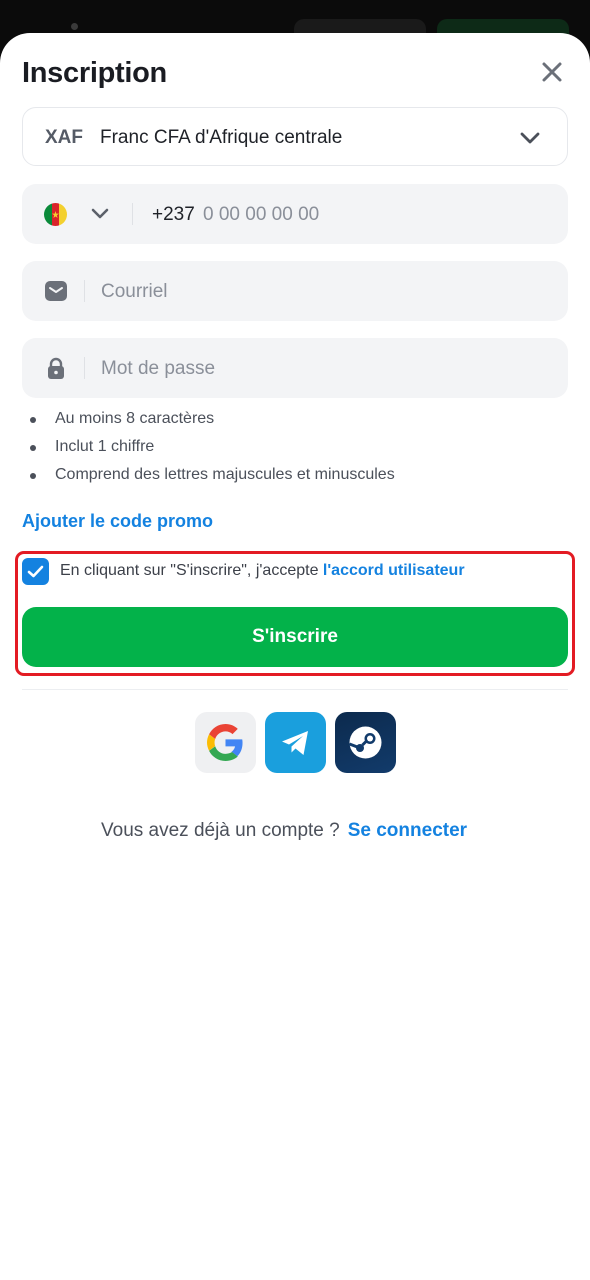 Image resolution: width=590 pixels, height=1280 pixels. Describe the element at coordinates (55, 214) in the screenshot. I see `cameroon-flag-icon` at that location.